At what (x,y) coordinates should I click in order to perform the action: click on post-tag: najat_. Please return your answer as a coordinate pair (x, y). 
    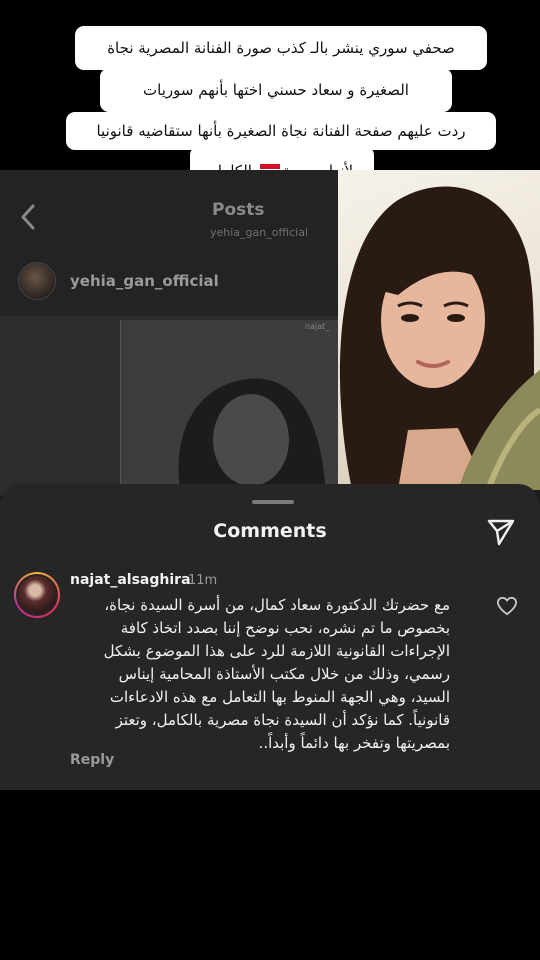
    Looking at the image, I should click on (317, 326).